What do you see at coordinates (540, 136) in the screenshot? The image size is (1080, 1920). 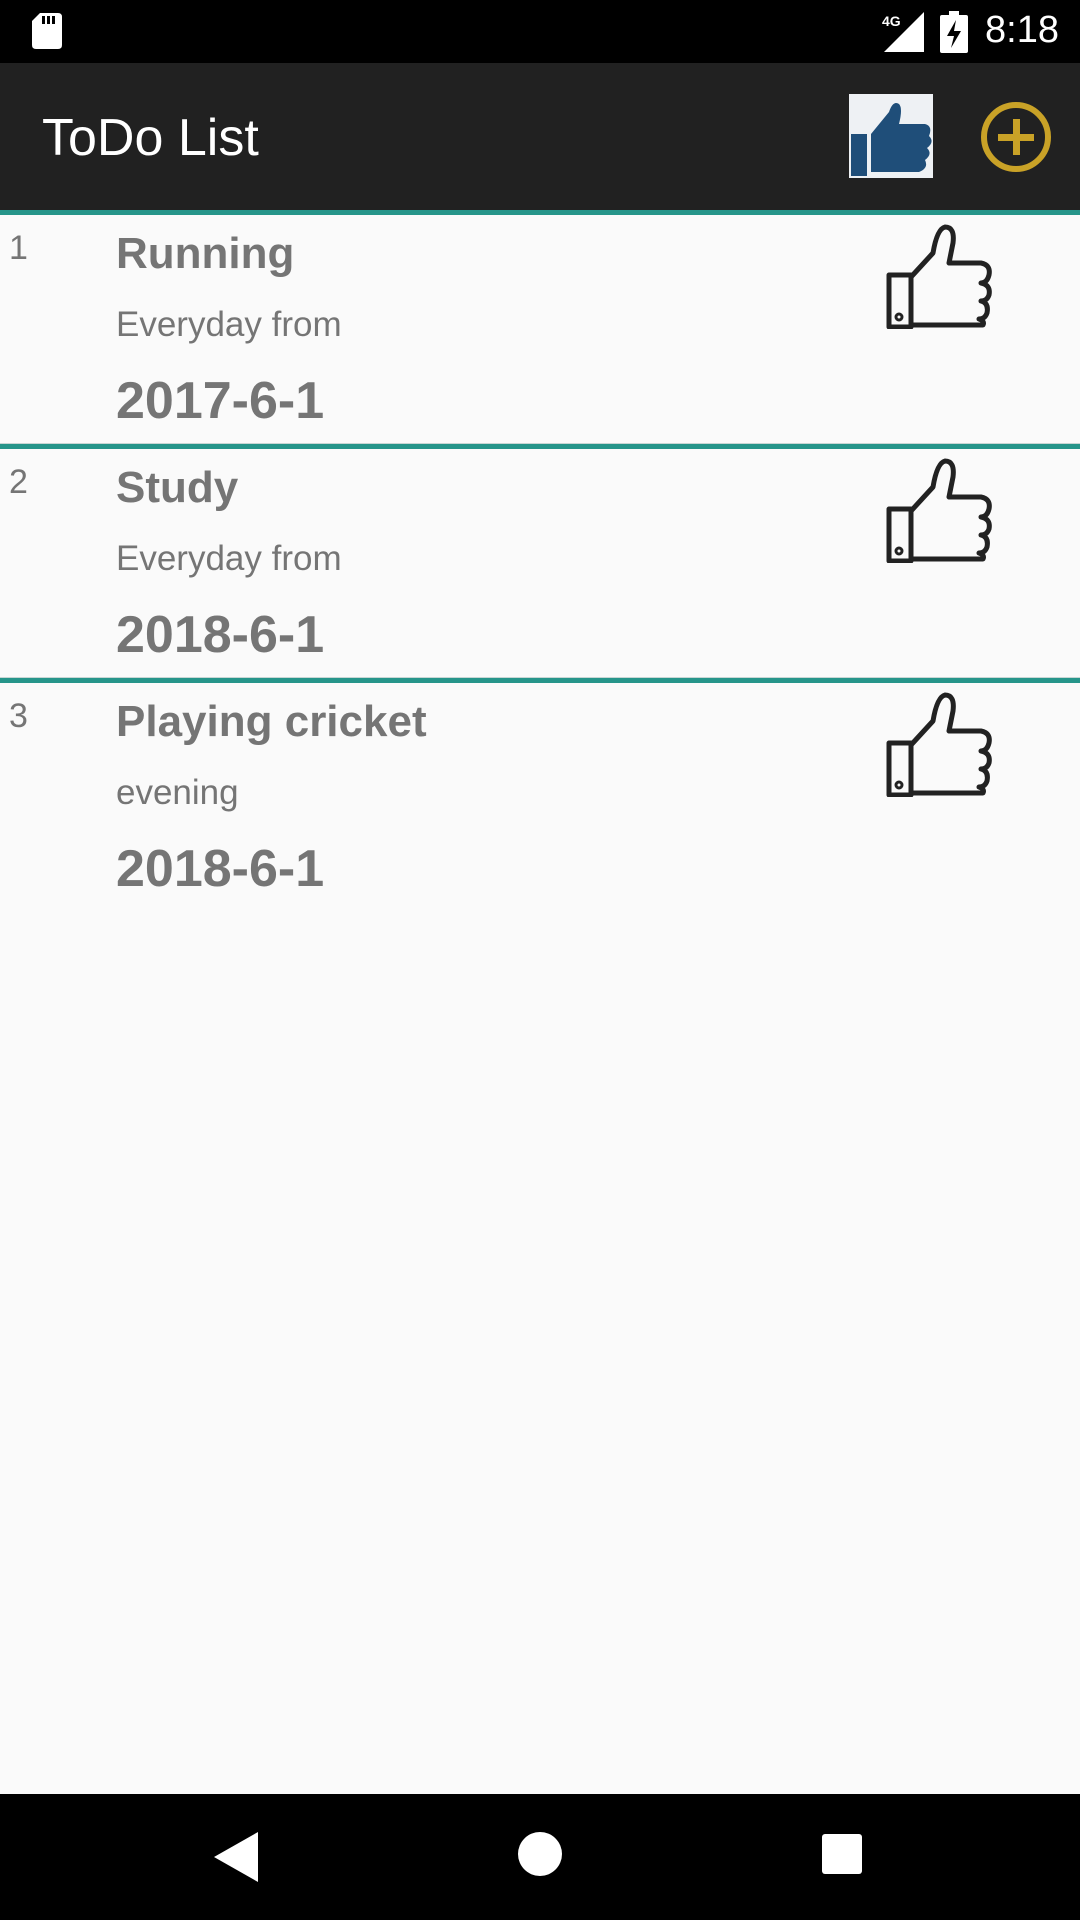 I see `app-bar: ToDo List` at bounding box center [540, 136].